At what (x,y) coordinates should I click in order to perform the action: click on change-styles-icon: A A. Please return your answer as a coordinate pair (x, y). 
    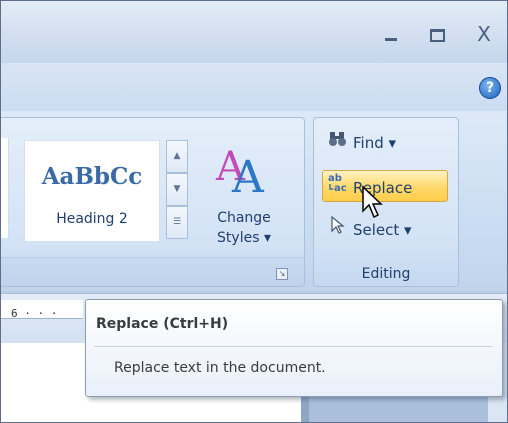
    Looking at the image, I should click on (240, 170).